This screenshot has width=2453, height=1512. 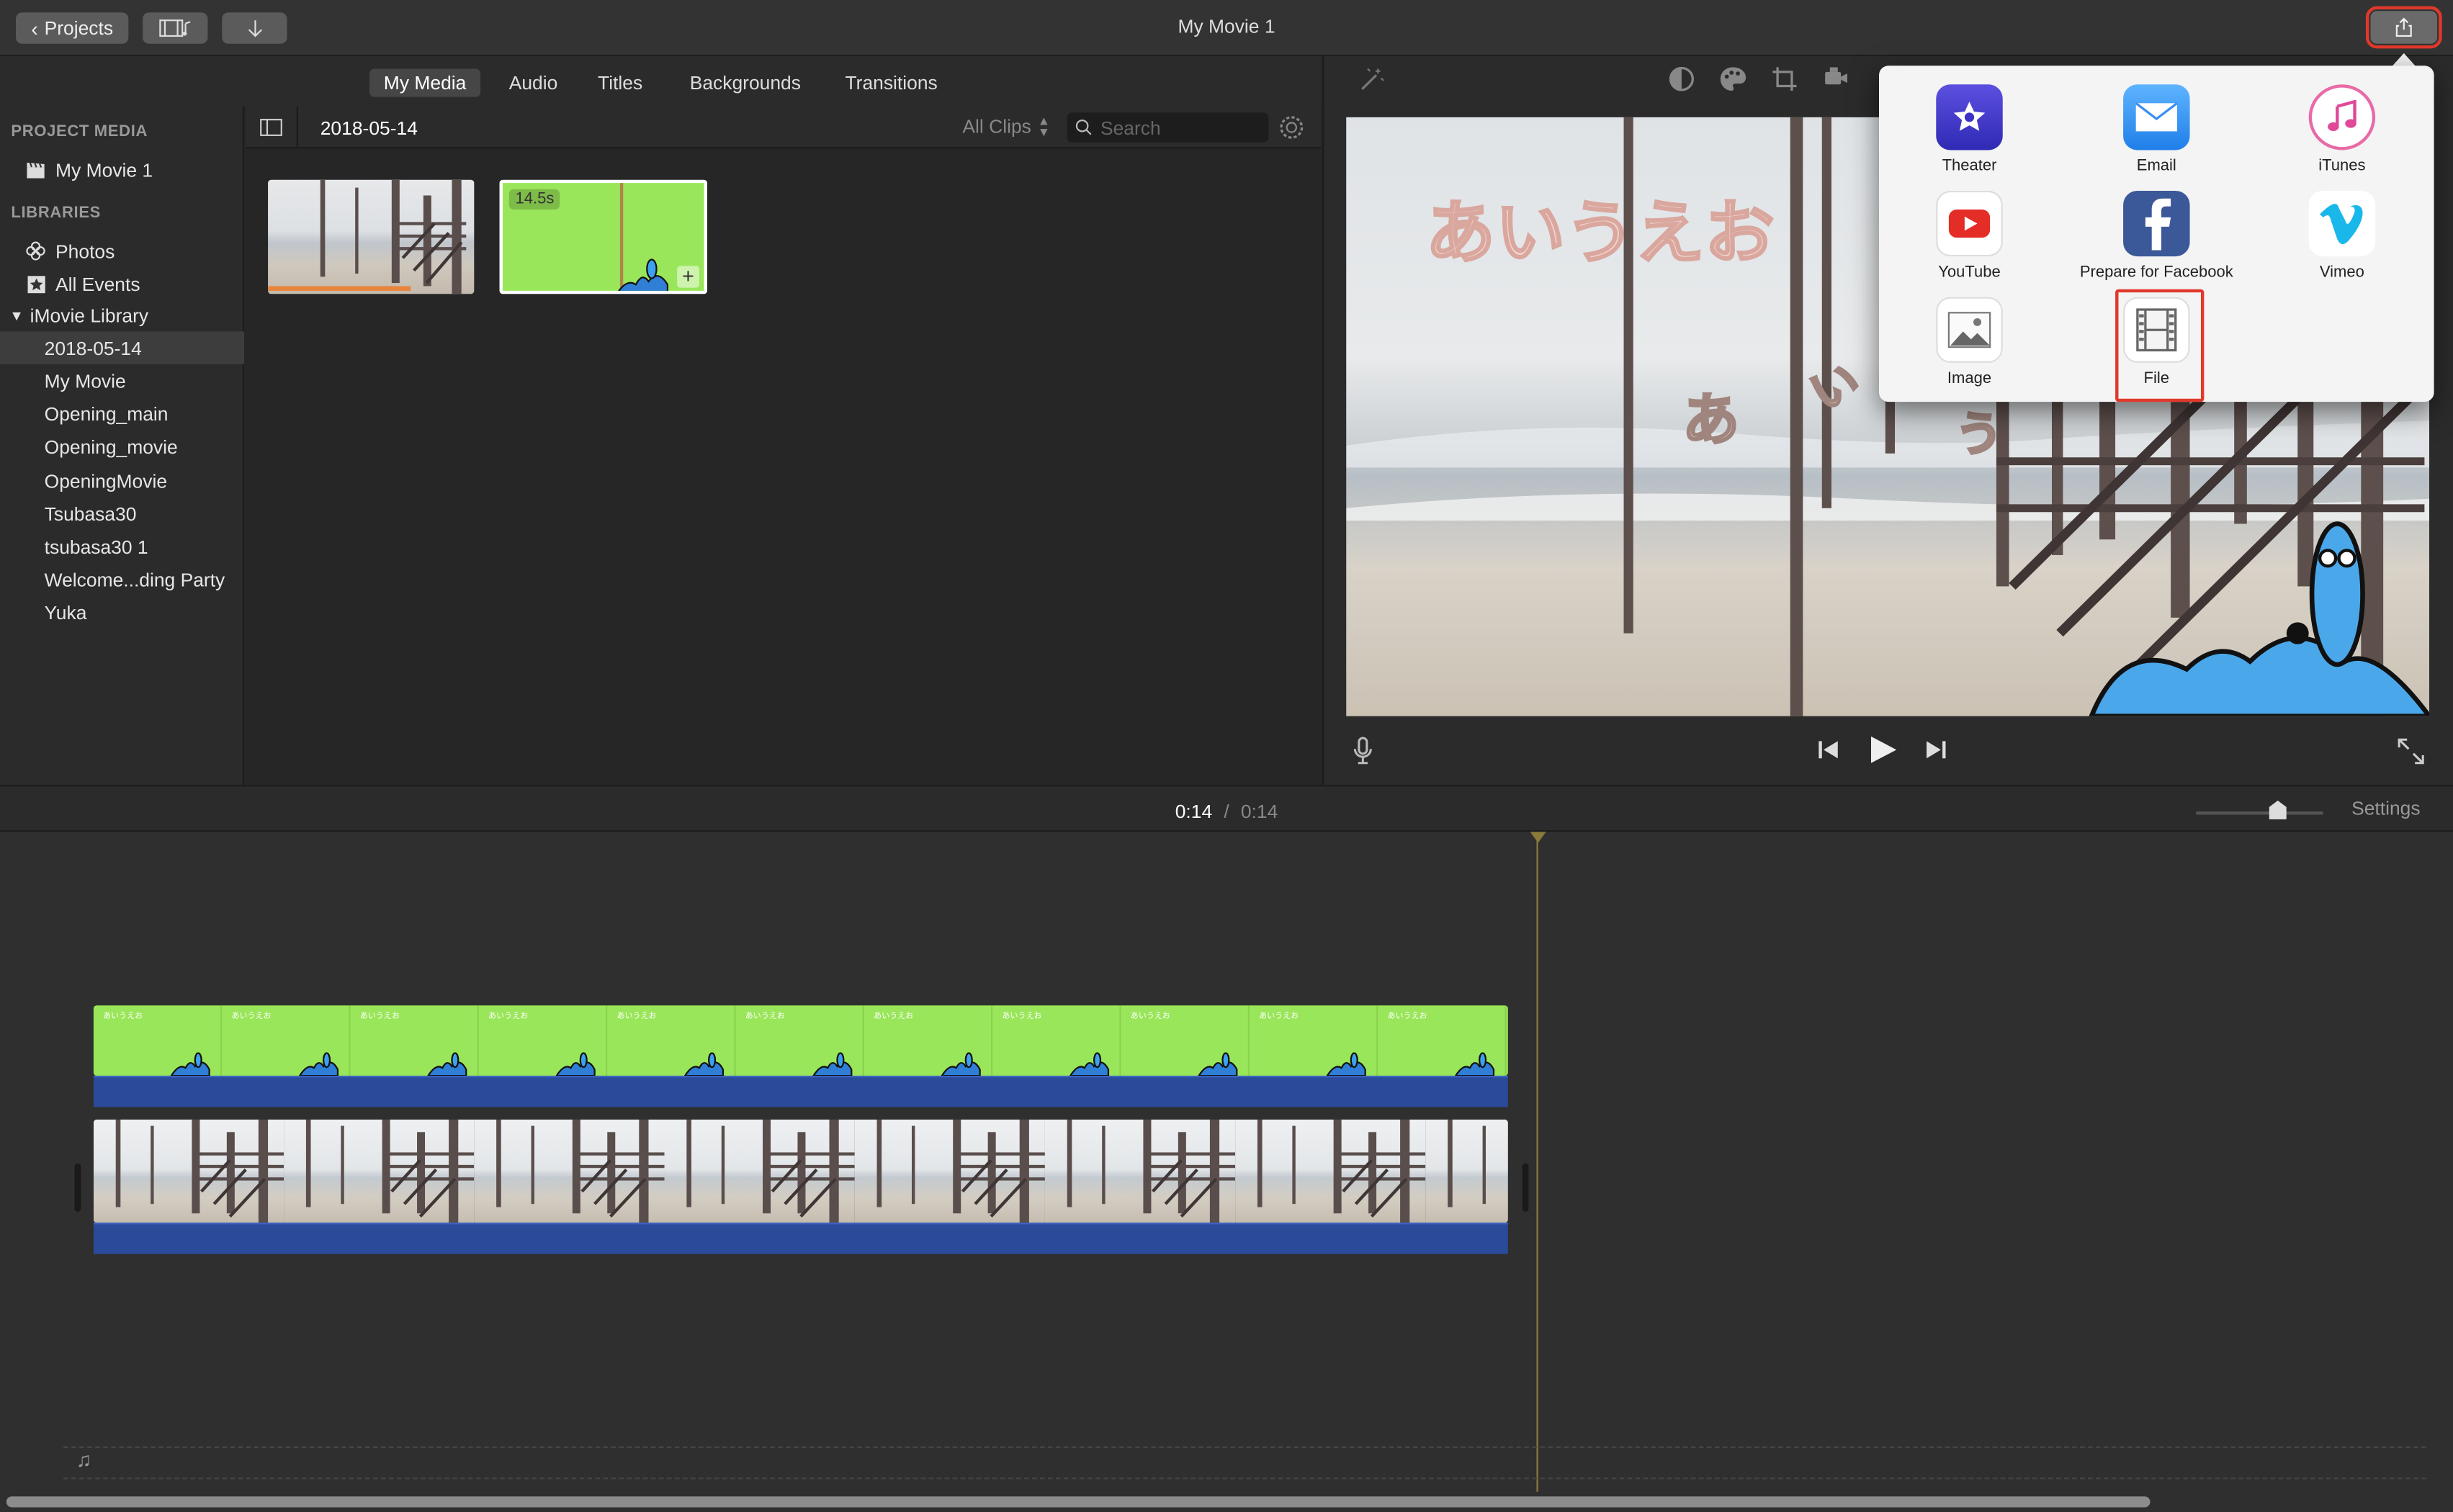 What do you see at coordinates (104, 169) in the screenshot?
I see `sidebar-item-label: My Movie 1` at bounding box center [104, 169].